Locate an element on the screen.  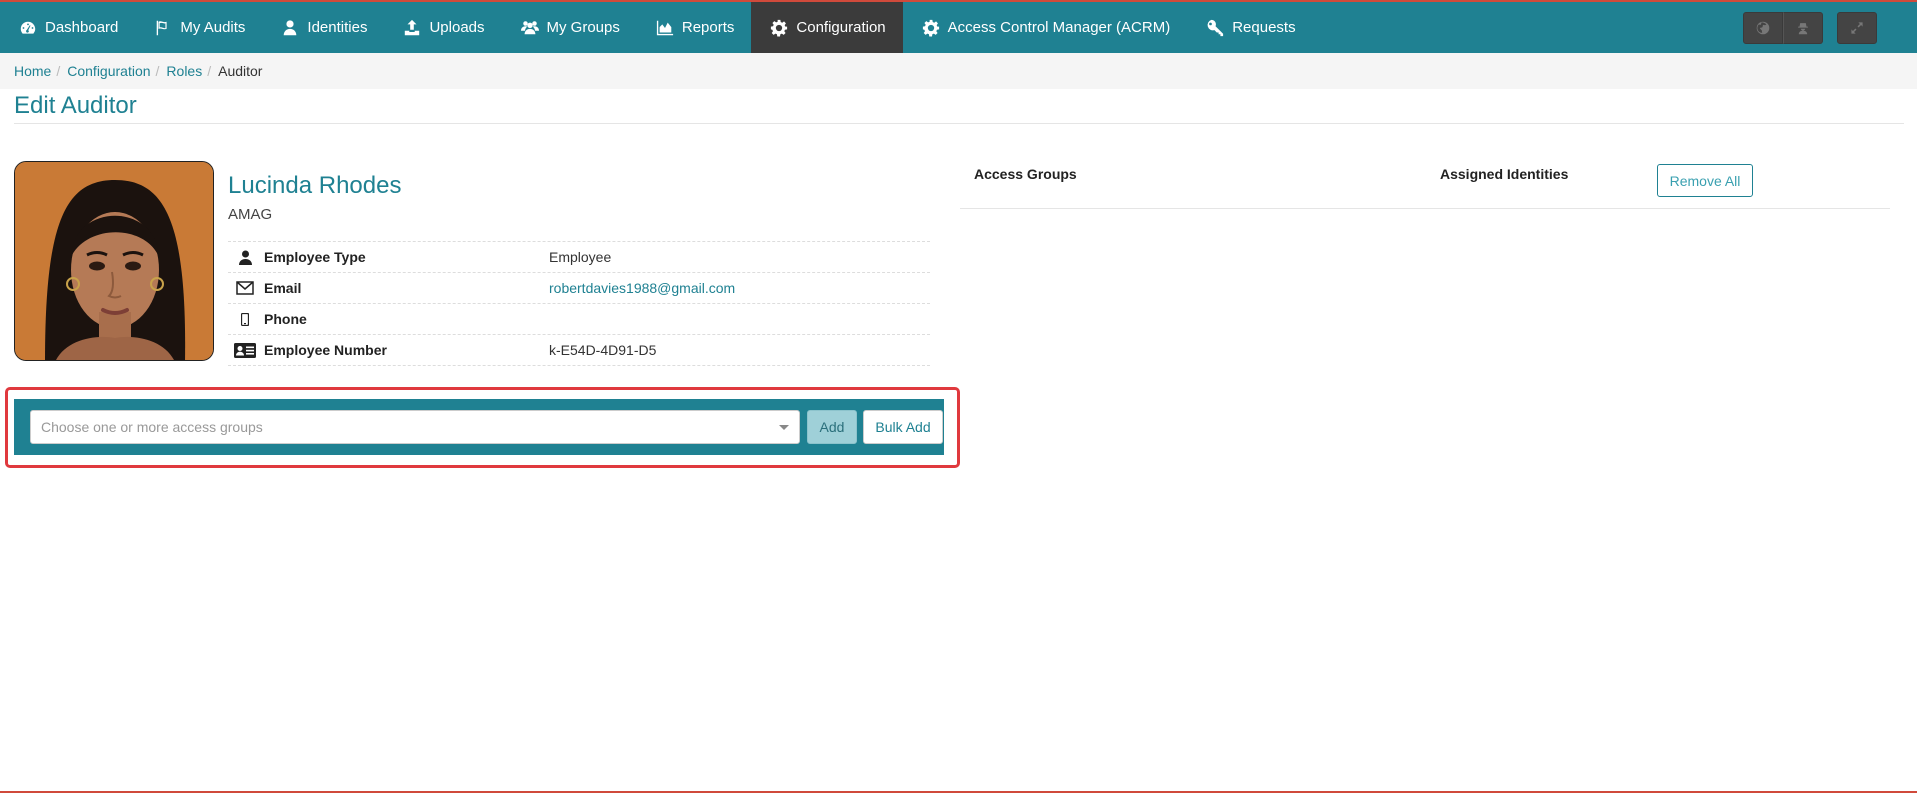
user-name: Lucinda Rhodes is located at coordinates (315, 185).